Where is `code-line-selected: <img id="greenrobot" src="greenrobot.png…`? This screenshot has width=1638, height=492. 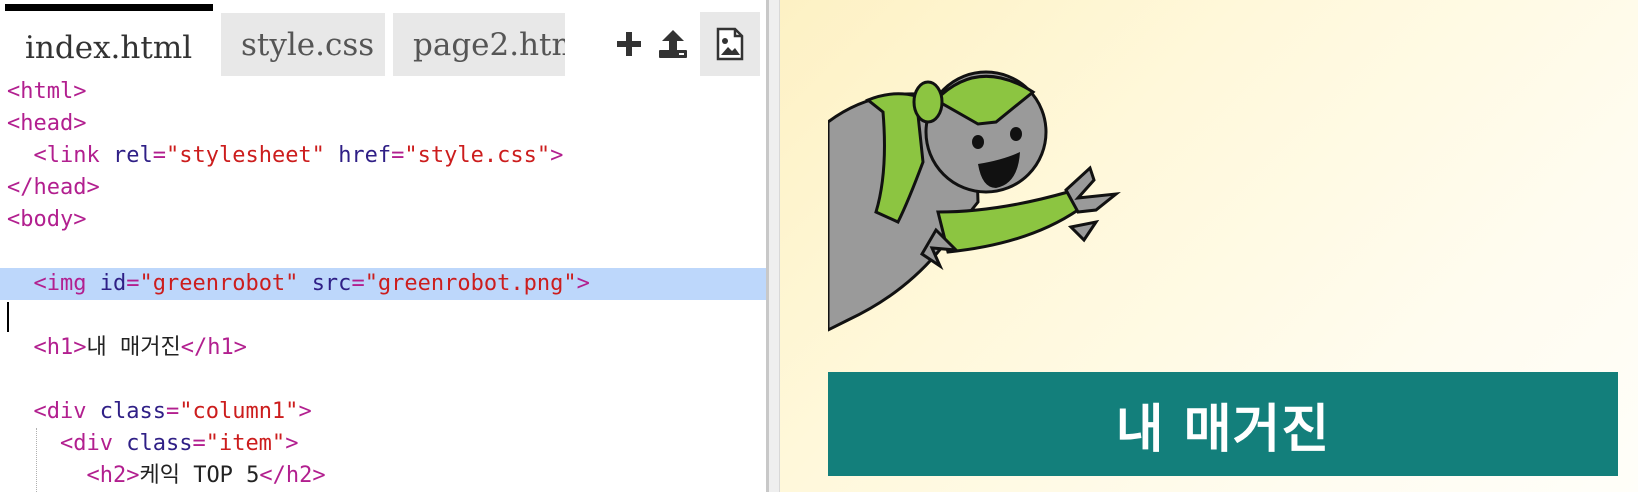
code-line-selected: <img id="greenrobot" src="greenrobot.png… is located at coordinates (383, 284).